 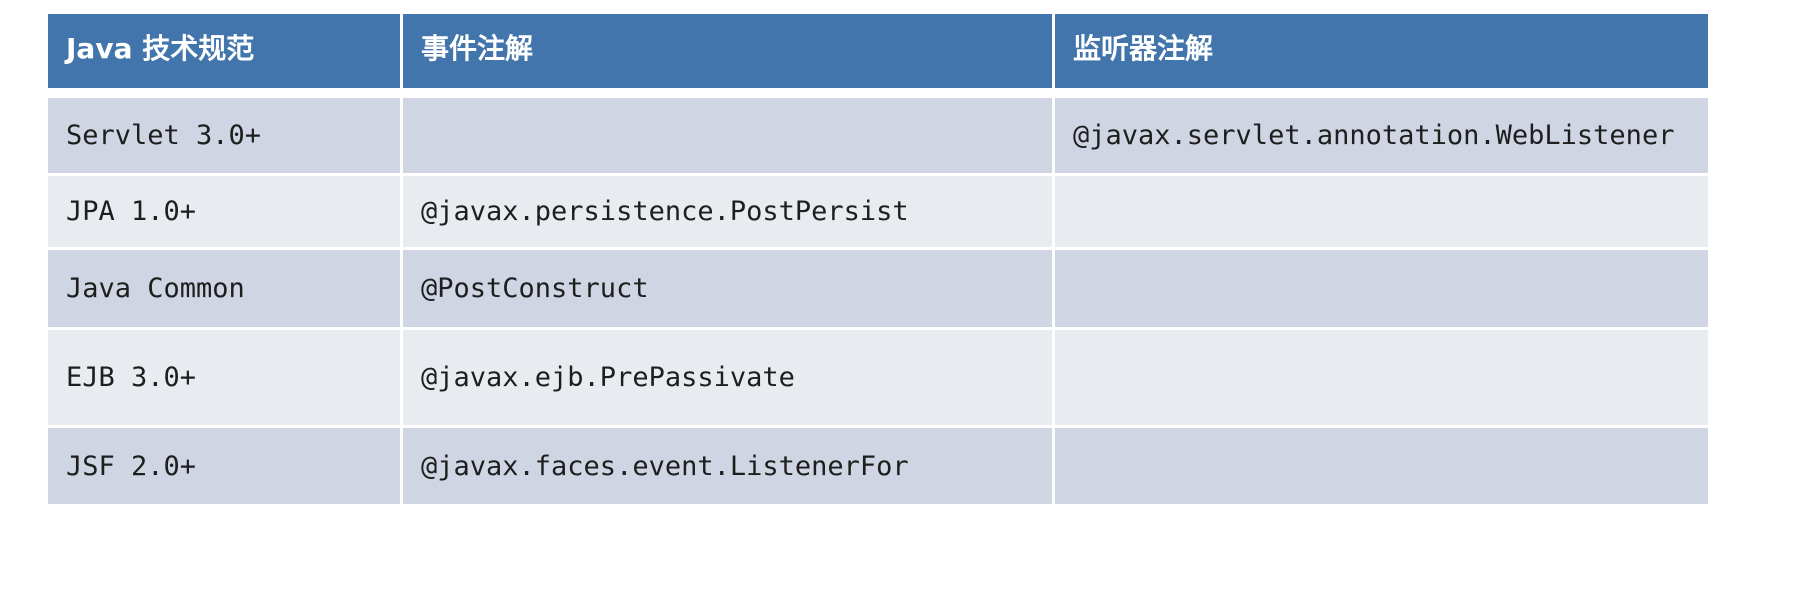 What do you see at coordinates (224, 466) in the screenshot?
I see `cell-spec: JSF 2.0+` at bounding box center [224, 466].